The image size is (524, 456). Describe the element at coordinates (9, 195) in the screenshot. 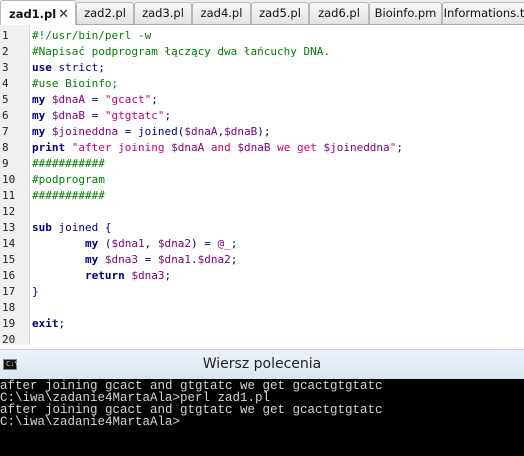

I see `line-number: 11` at that location.